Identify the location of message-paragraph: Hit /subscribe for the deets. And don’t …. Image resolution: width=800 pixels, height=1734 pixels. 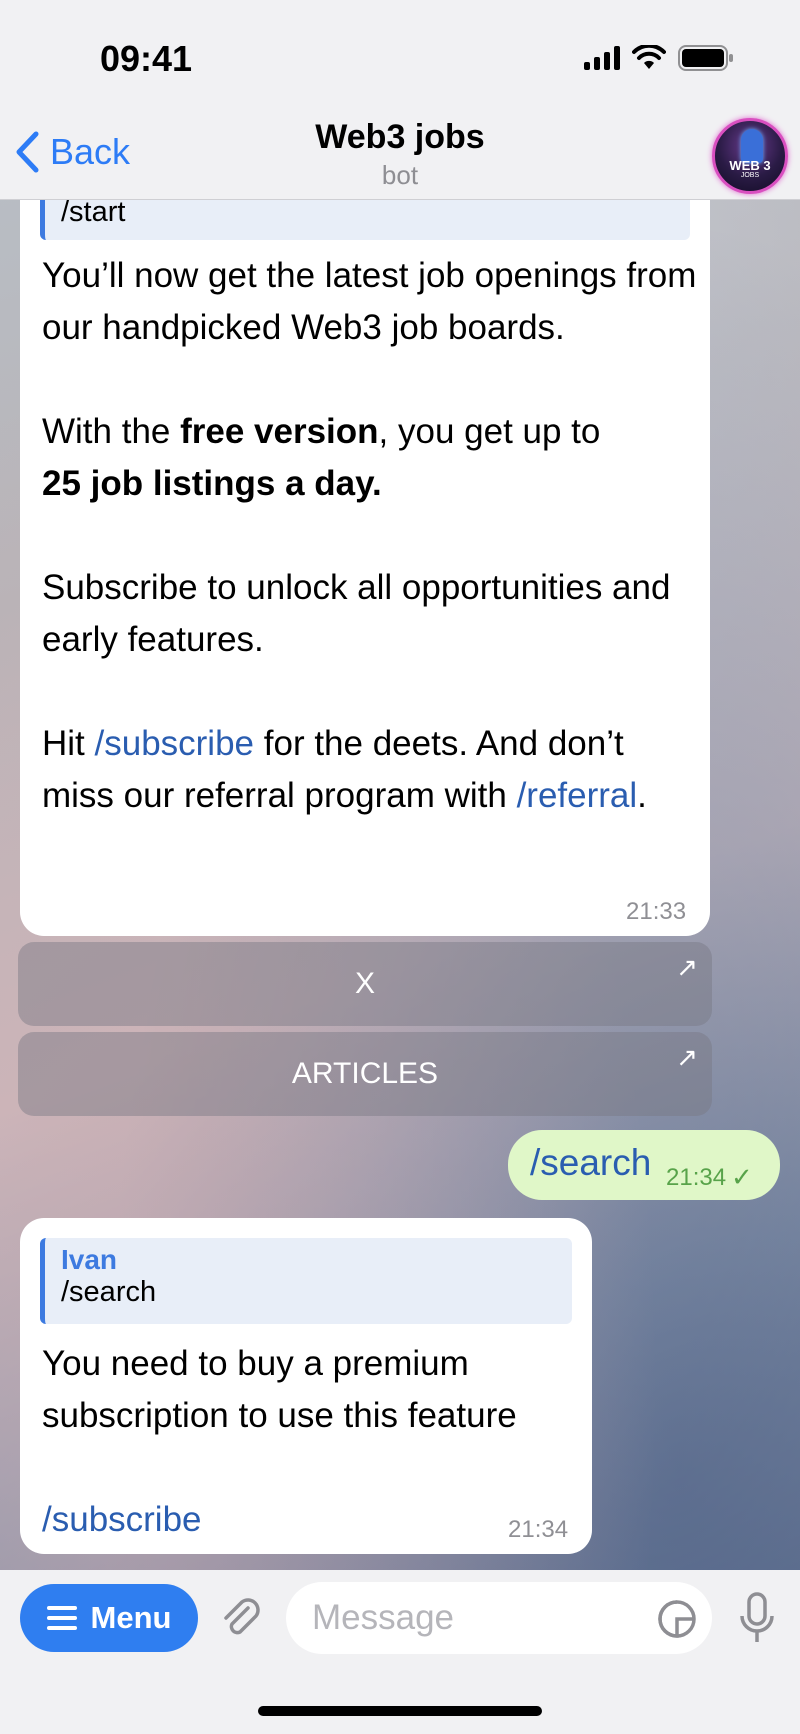
(344, 769).